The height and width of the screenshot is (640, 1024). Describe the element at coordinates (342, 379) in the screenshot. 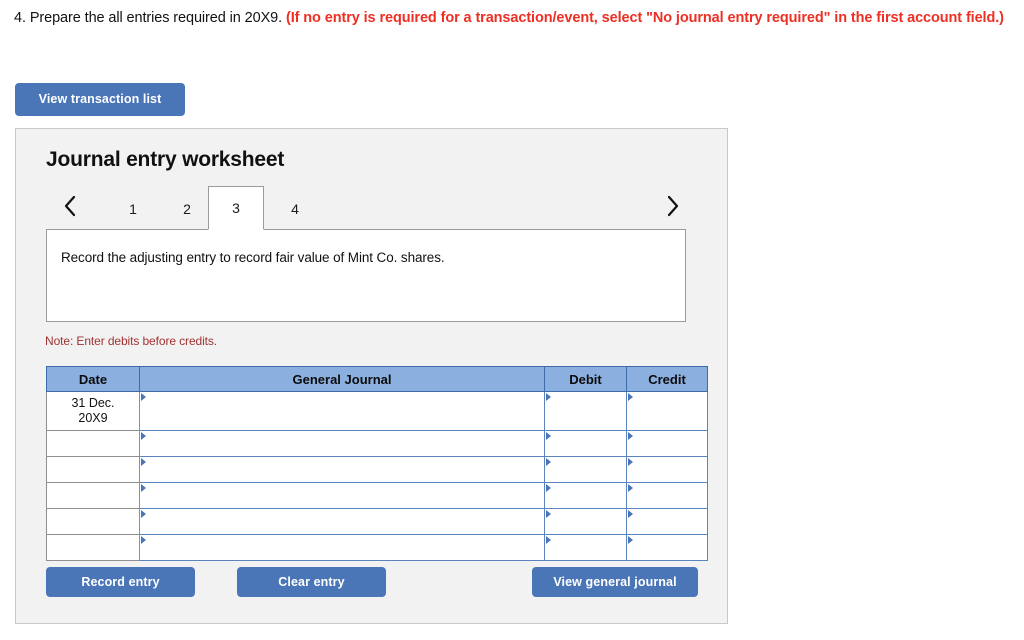

I see `column-header-general-journal: General Journal` at that location.